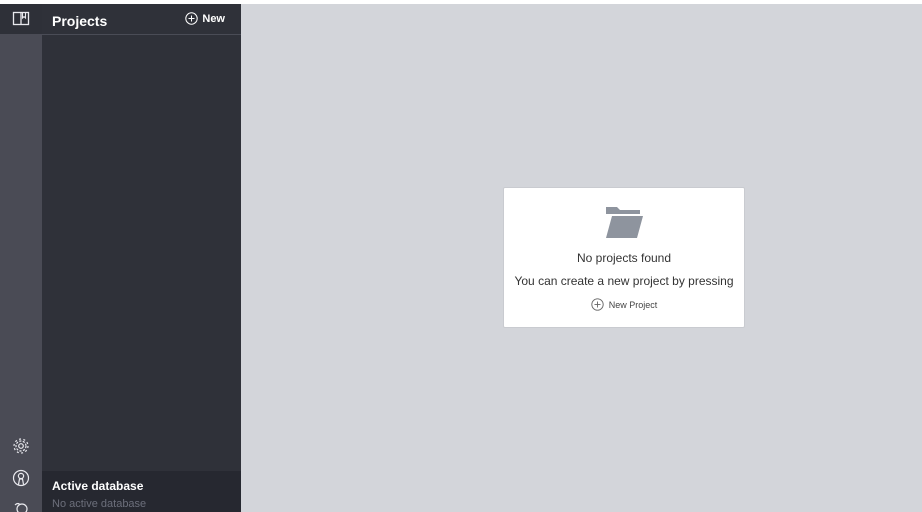  What do you see at coordinates (624, 222) in the screenshot?
I see `folder-open-icon` at bounding box center [624, 222].